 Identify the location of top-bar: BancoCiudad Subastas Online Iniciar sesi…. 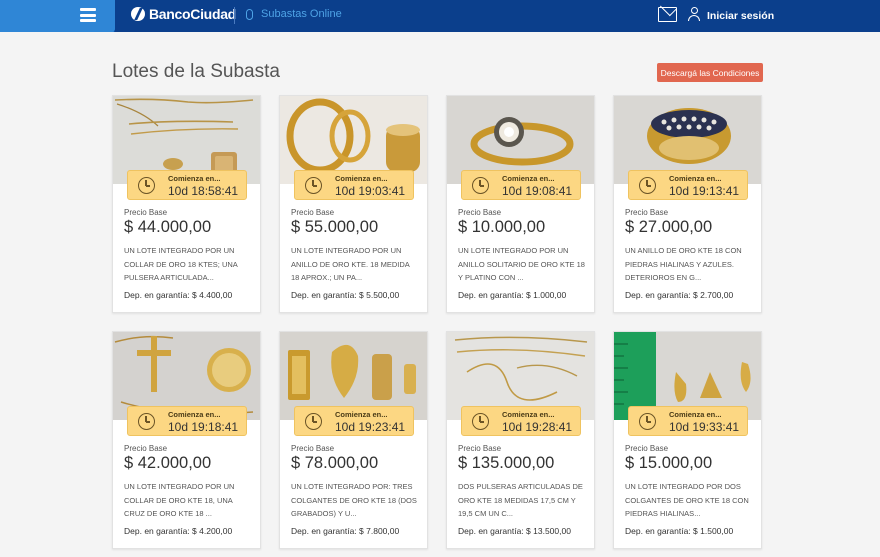
(440, 16).